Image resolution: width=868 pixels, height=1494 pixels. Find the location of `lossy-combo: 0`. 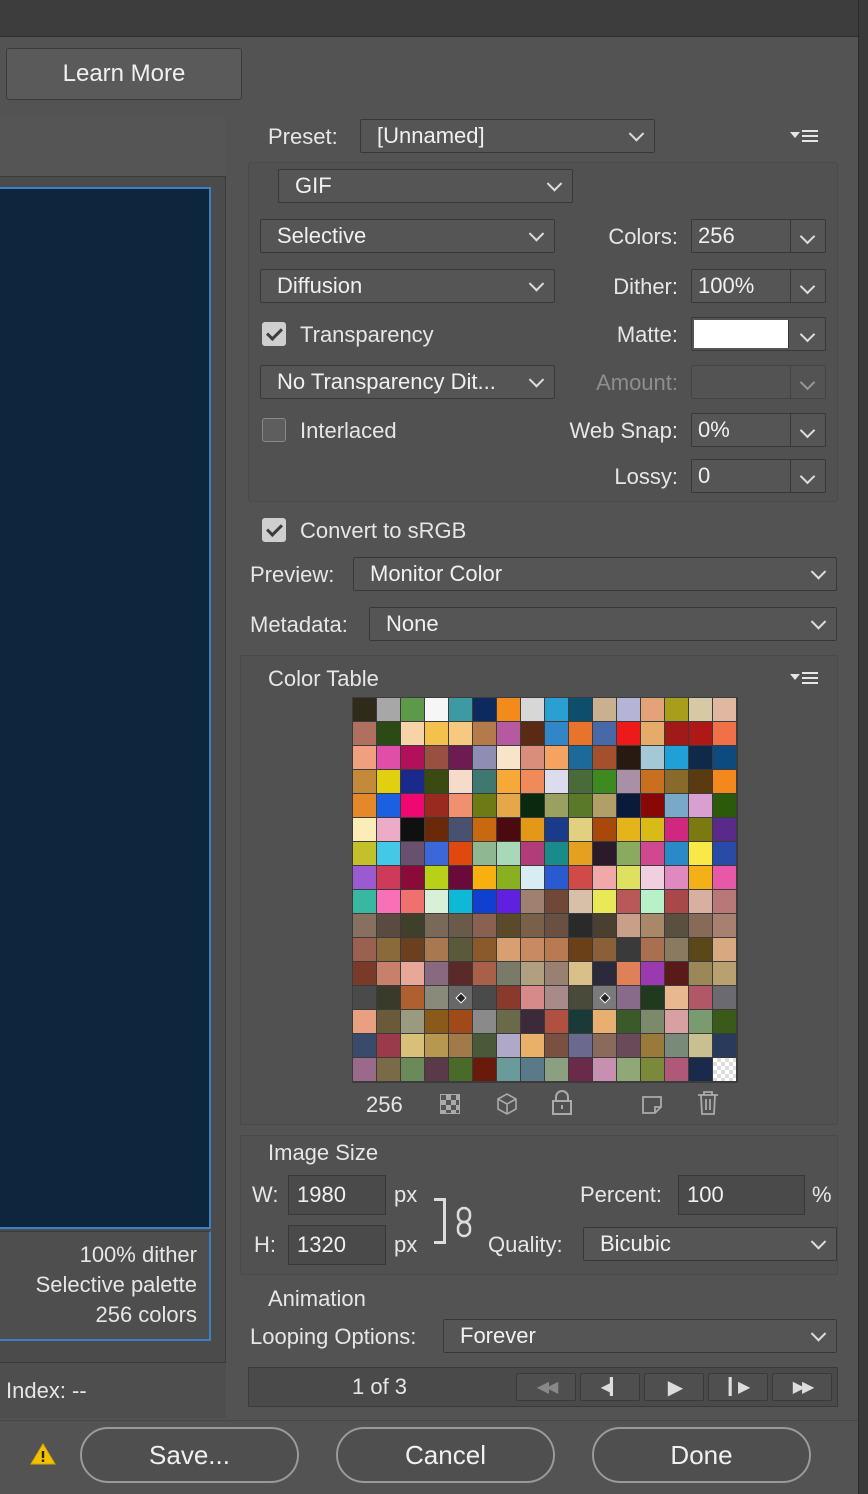

lossy-combo: 0 is located at coordinates (758, 476).